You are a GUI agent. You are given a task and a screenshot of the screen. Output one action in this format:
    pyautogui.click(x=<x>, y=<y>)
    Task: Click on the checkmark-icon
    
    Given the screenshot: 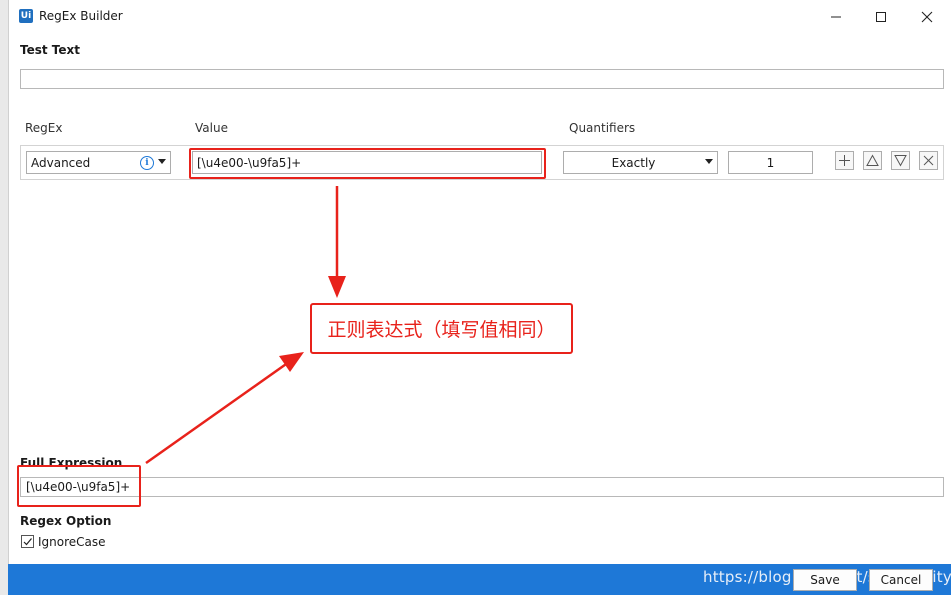 What is the action you would take?
    pyautogui.click(x=27, y=542)
    